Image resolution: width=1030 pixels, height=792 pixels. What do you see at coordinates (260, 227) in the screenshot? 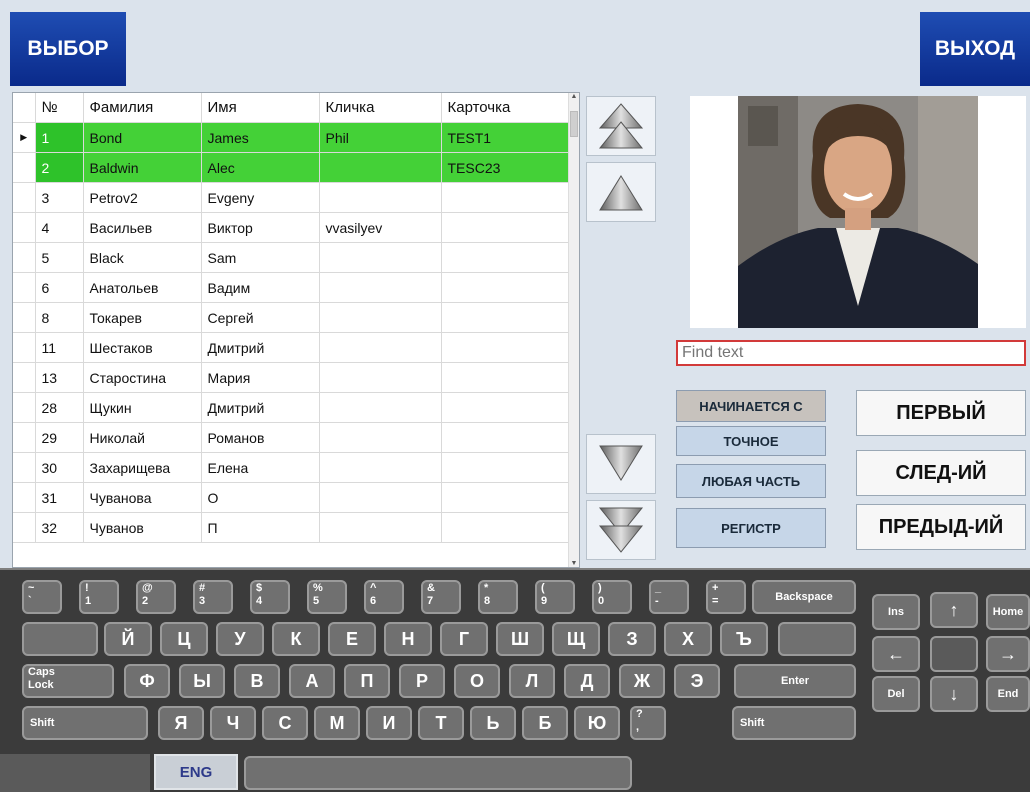
I see `cell-first-name: Виктор` at bounding box center [260, 227].